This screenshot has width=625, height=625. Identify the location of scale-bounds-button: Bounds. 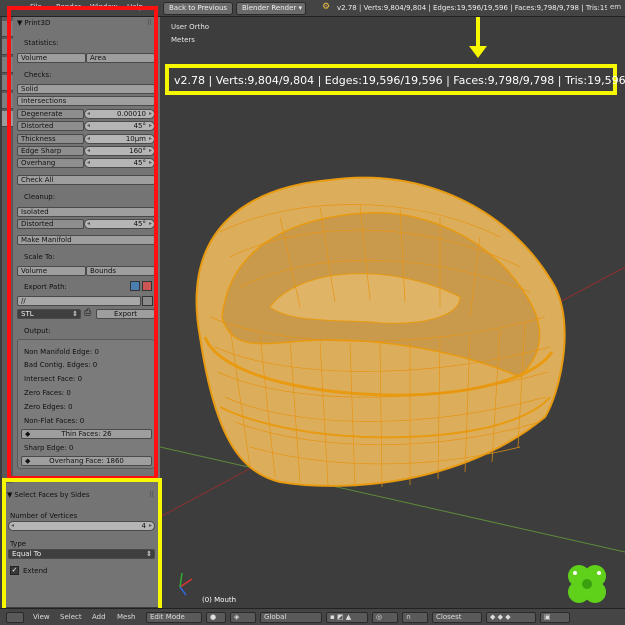
(120, 271).